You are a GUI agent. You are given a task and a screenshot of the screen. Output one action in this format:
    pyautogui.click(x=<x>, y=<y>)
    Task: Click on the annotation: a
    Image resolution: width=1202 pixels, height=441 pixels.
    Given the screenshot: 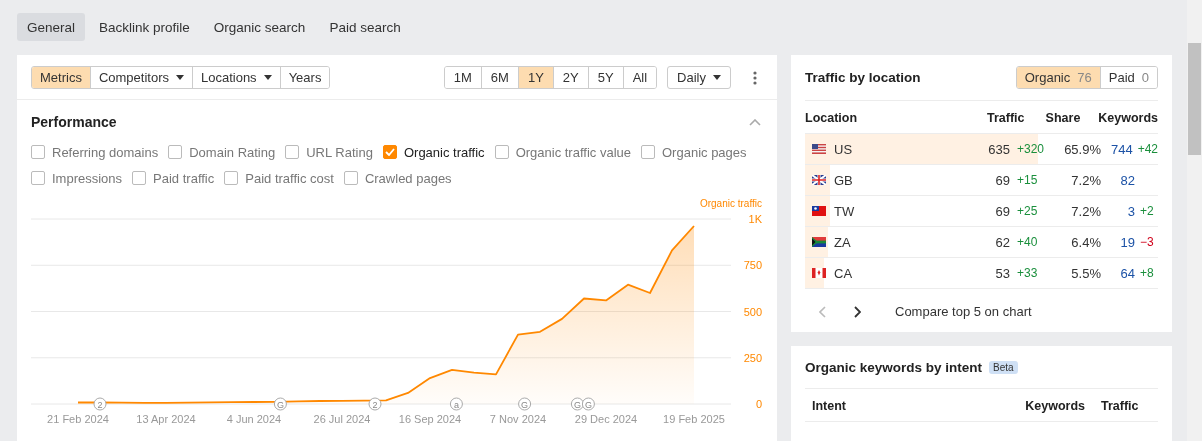 What is the action you would take?
    pyautogui.click(x=456, y=404)
    